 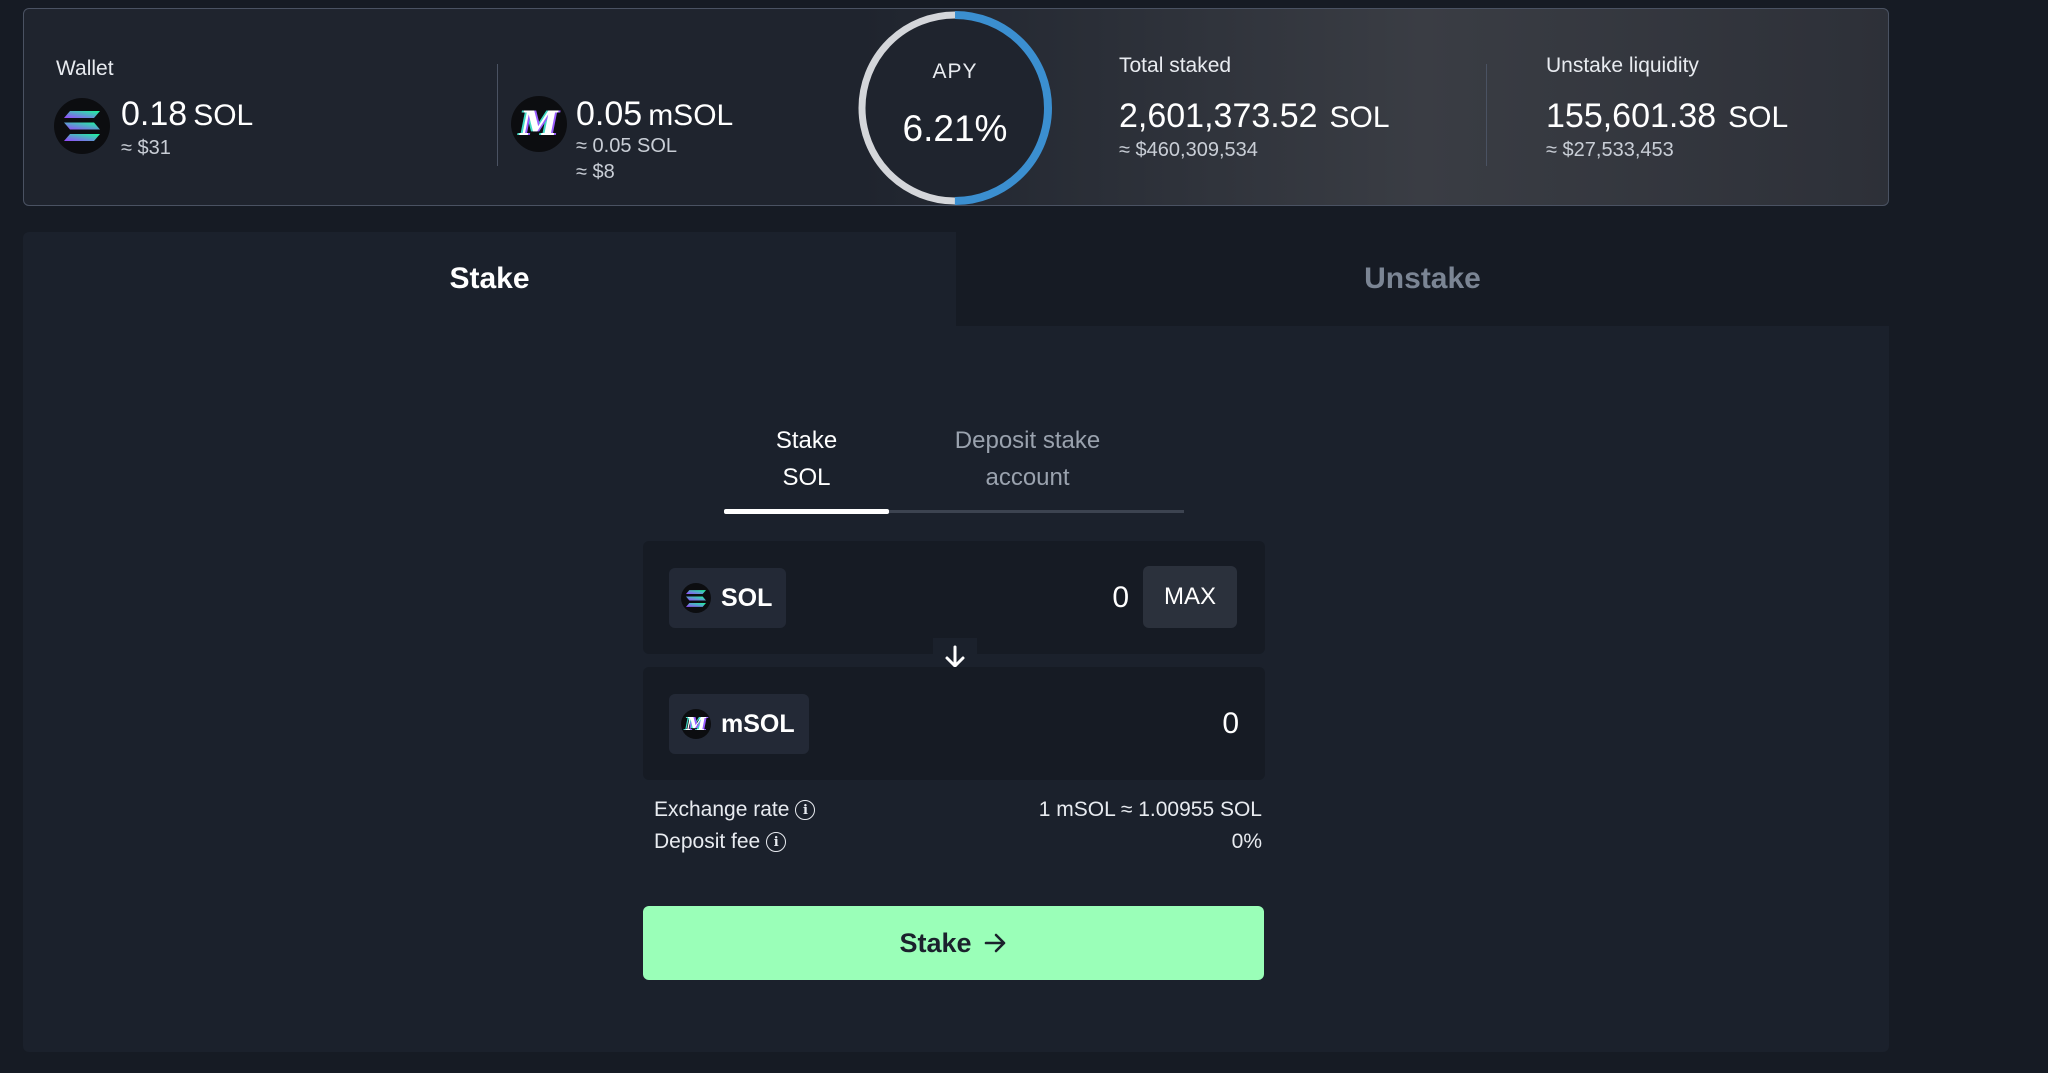 I want to click on exchange-rate-value: 1 mSOL ≈ 1.00955 SOL, so click(x=1150, y=809).